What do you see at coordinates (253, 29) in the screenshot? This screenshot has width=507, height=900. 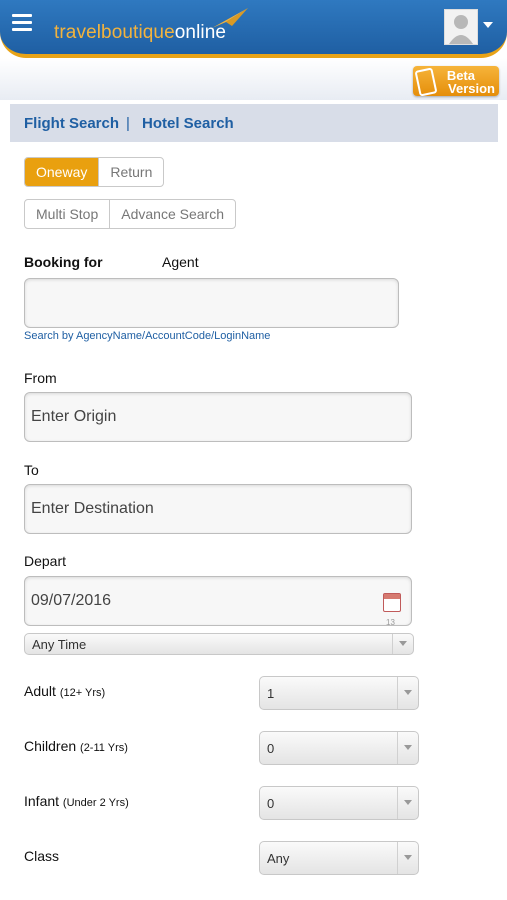 I see `top-bar: travelboutiqueonline` at bounding box center [253, 29].